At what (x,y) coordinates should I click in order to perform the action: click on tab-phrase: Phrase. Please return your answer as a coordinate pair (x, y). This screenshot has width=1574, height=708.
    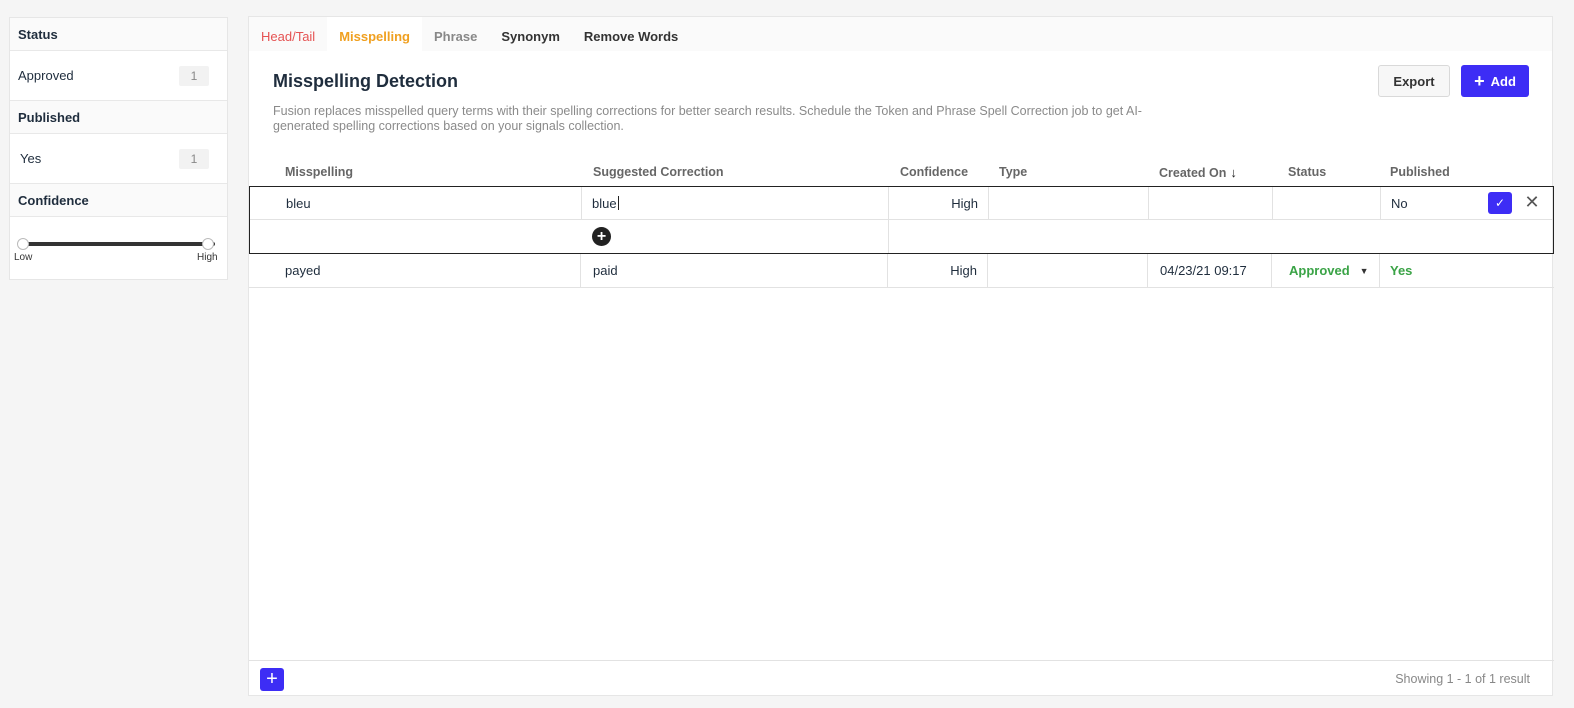
    Looking at the image, I should click on (455, 34).